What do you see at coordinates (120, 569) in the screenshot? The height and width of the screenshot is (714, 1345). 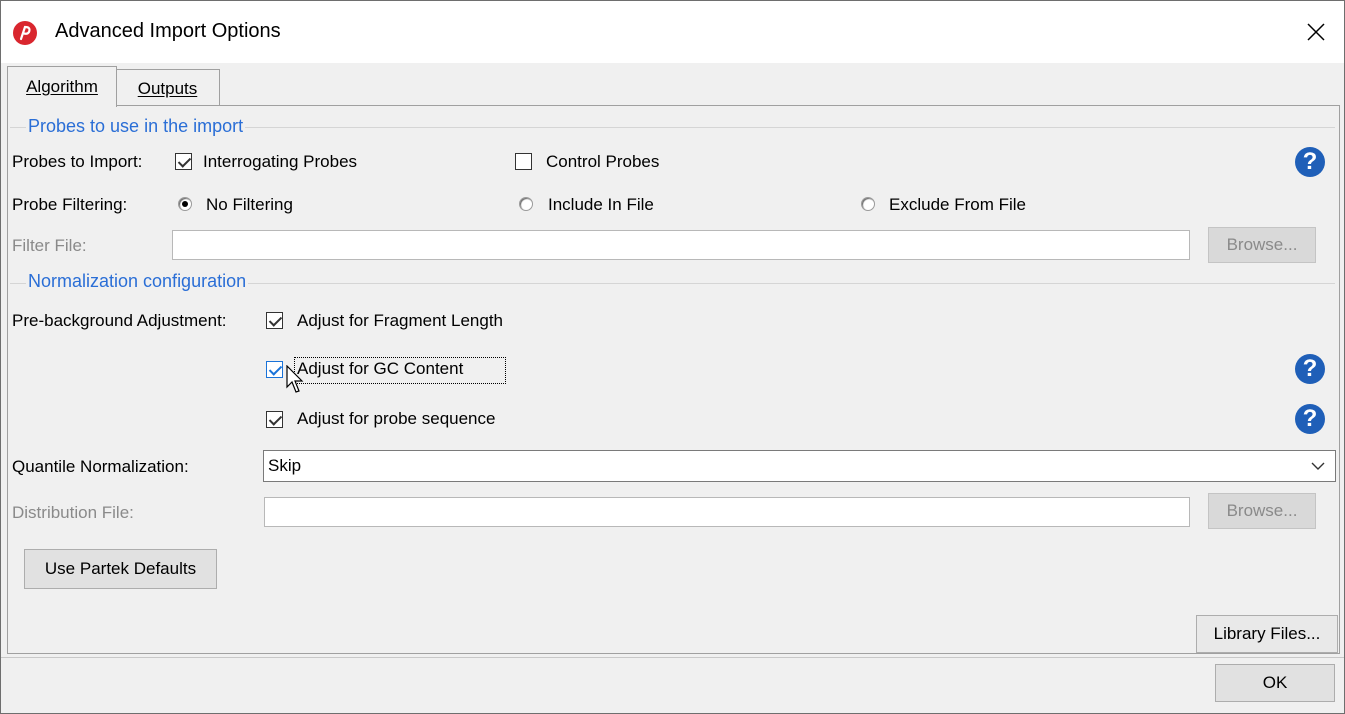 I see `use-partek-defaults-button: Use Partek Defaults` at bounding box center [120, 569].